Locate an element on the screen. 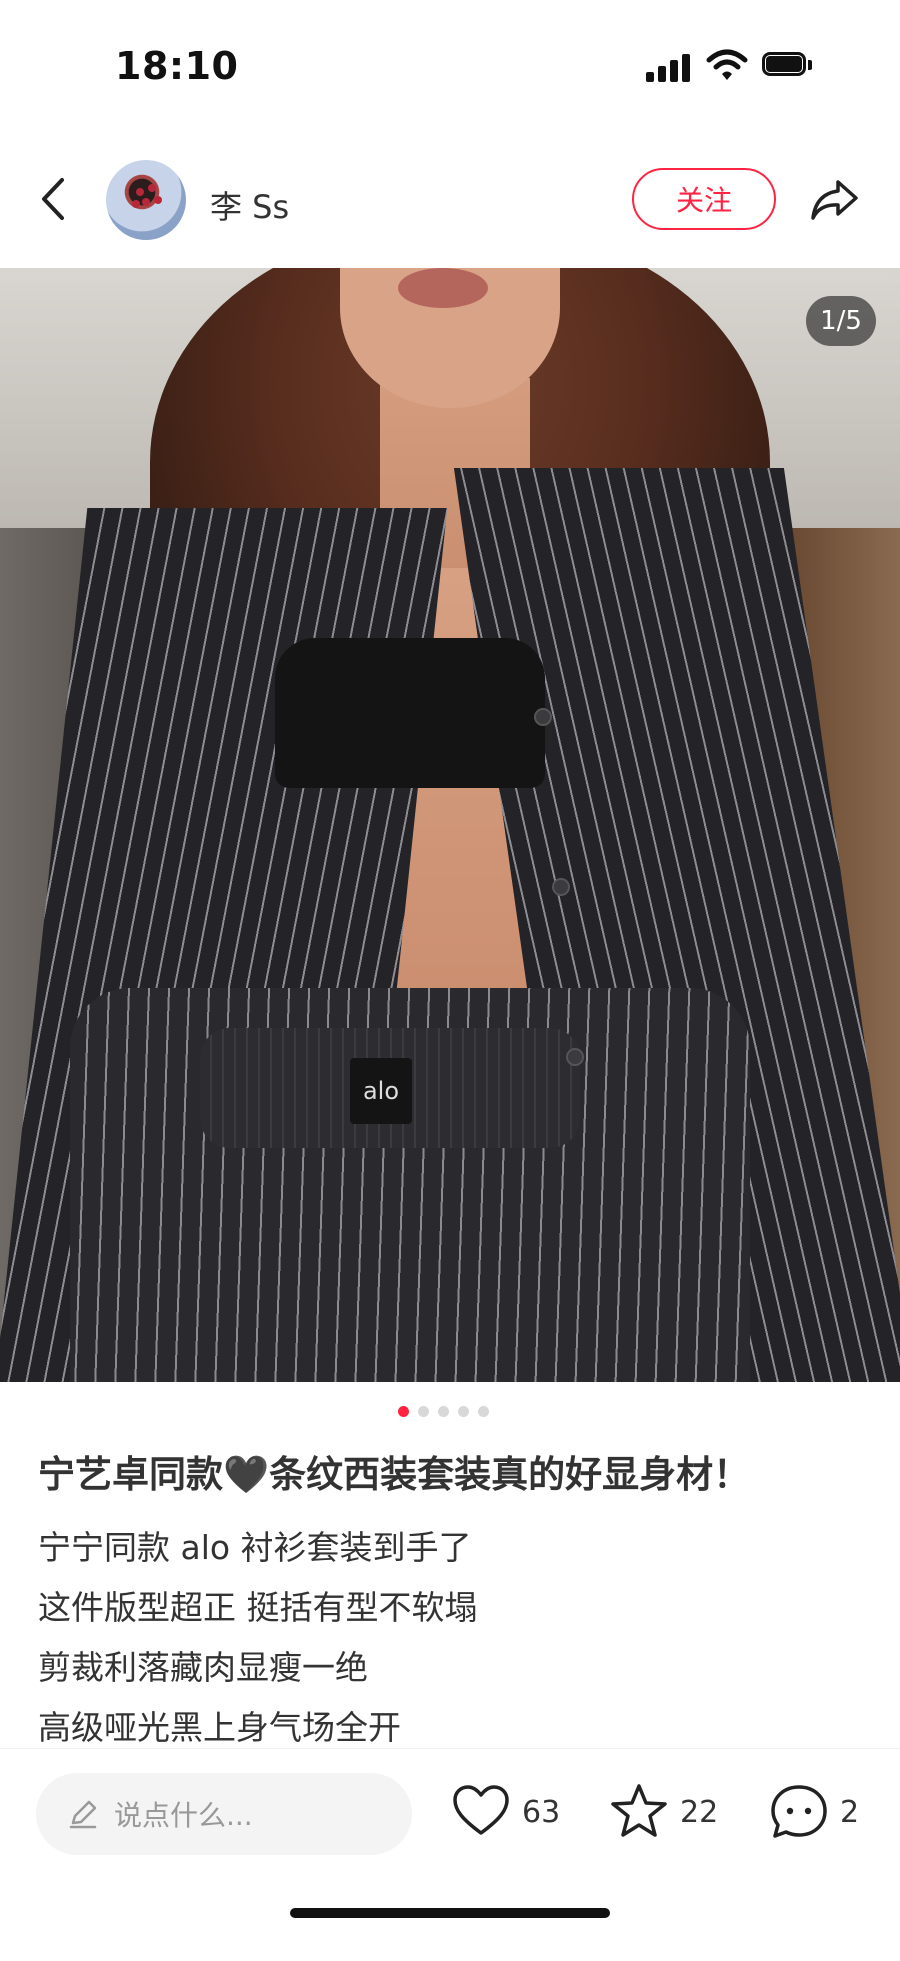 This screenshot has height=1961, width=900. heart-icon is located at coordinates (481, 1810).